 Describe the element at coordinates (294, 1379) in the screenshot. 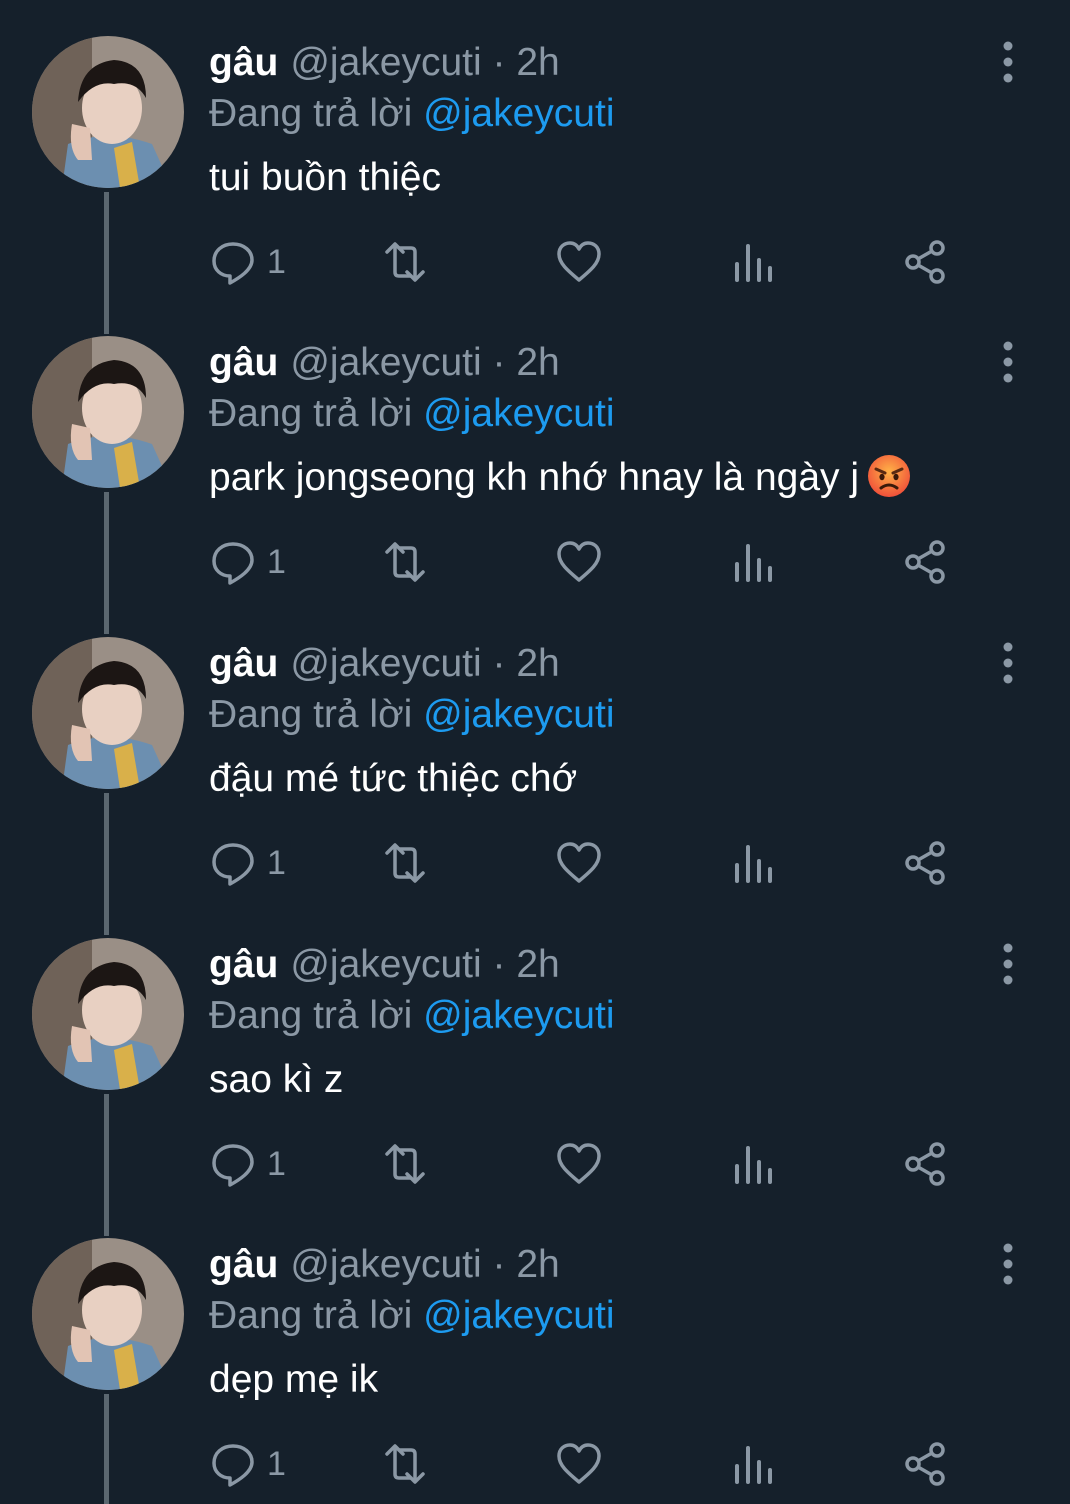

I see `tweet-text-content: dẹp mẹ ik` at that location.